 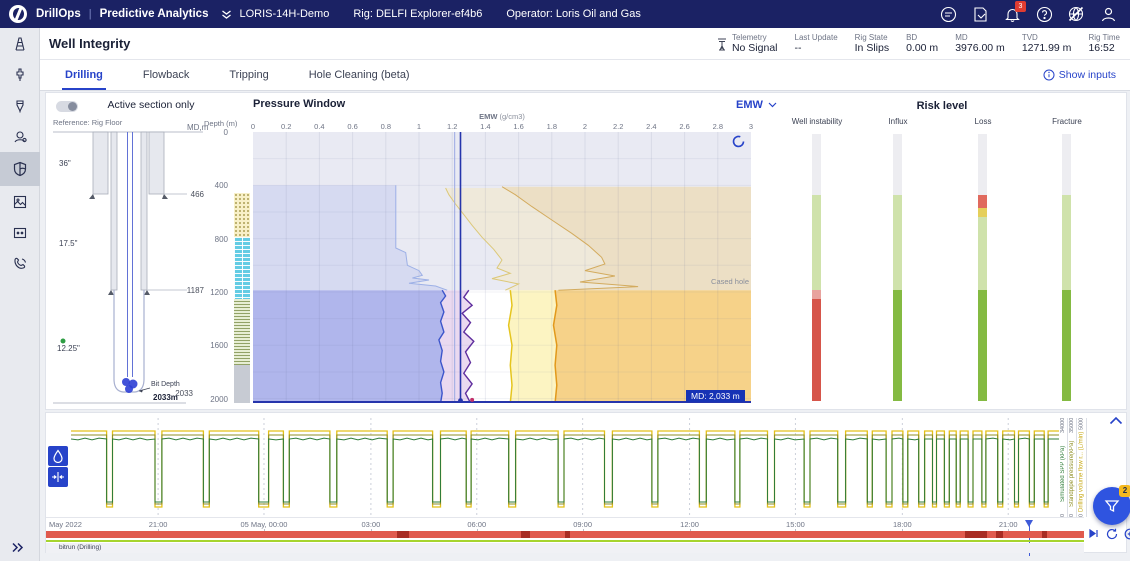 What do you see at coordinates (67, 106) in the screenshot?
I see `active-section-toggle` at bounding box center [67, 106].